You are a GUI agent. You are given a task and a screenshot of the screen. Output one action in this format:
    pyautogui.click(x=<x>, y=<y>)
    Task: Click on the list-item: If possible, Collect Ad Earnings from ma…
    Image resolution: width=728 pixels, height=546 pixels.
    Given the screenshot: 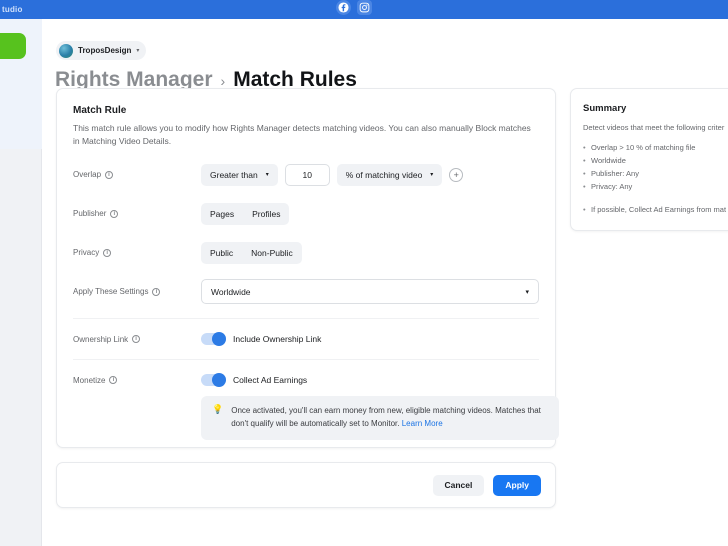 What is the action you would take?
    pyautogui.click(x=655, y=209)
    